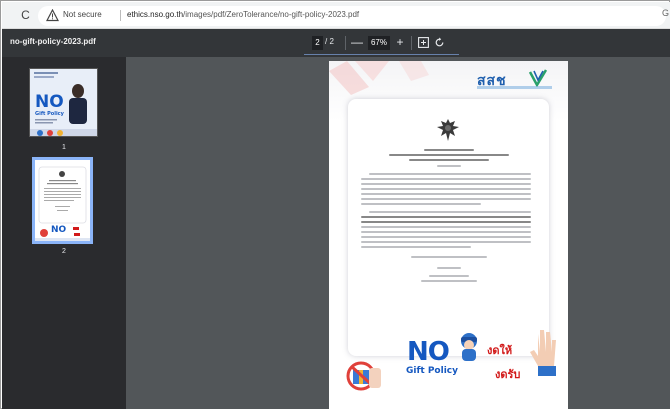 This screenshot has width=670, height=409. I want to click on doc-signature-line, so click(449, 268).